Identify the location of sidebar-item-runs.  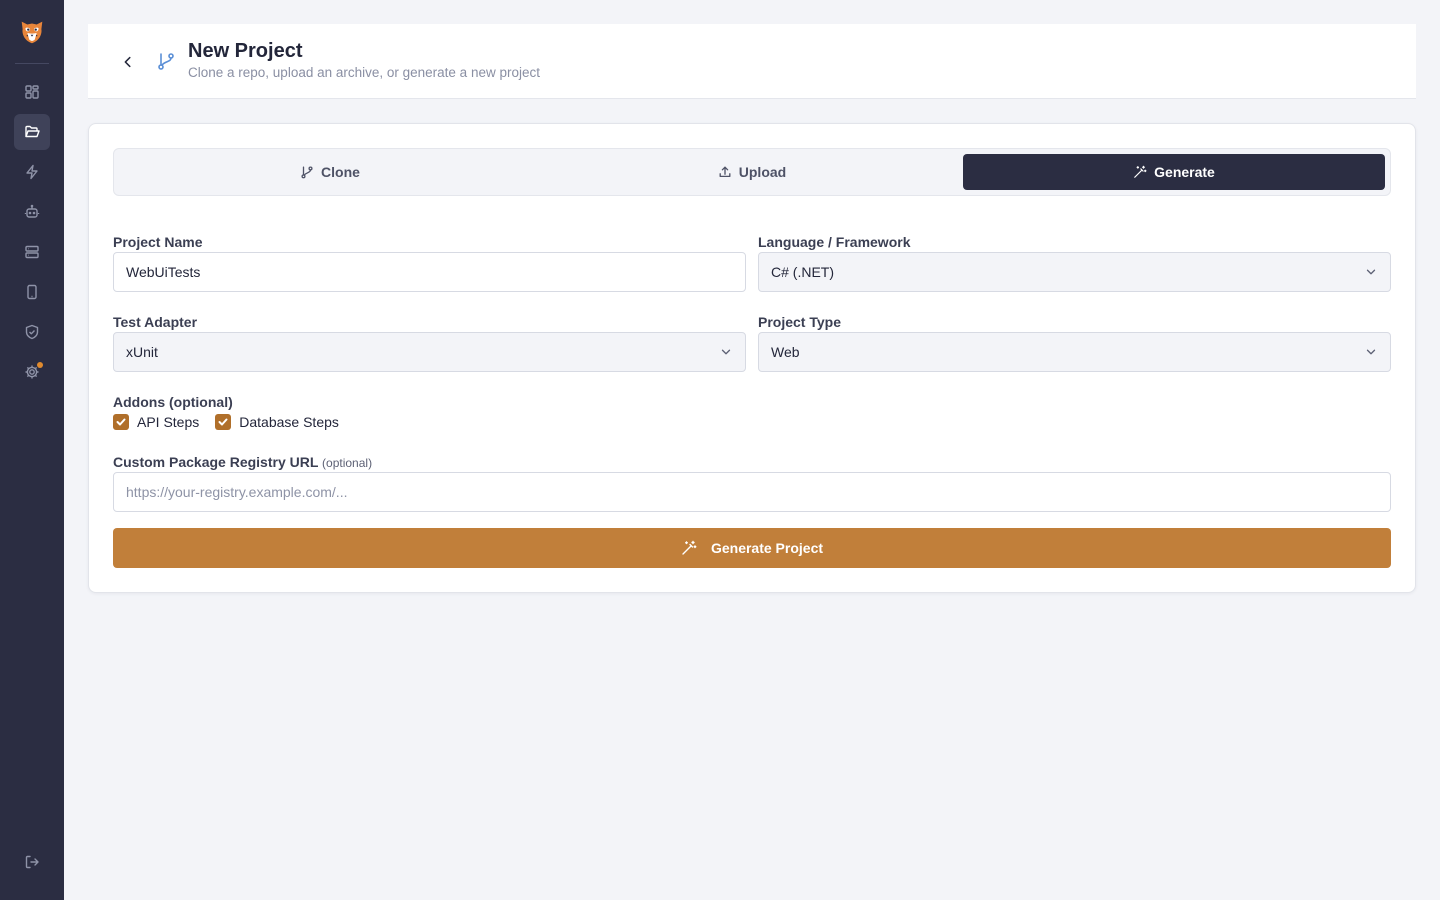
(32, 172).